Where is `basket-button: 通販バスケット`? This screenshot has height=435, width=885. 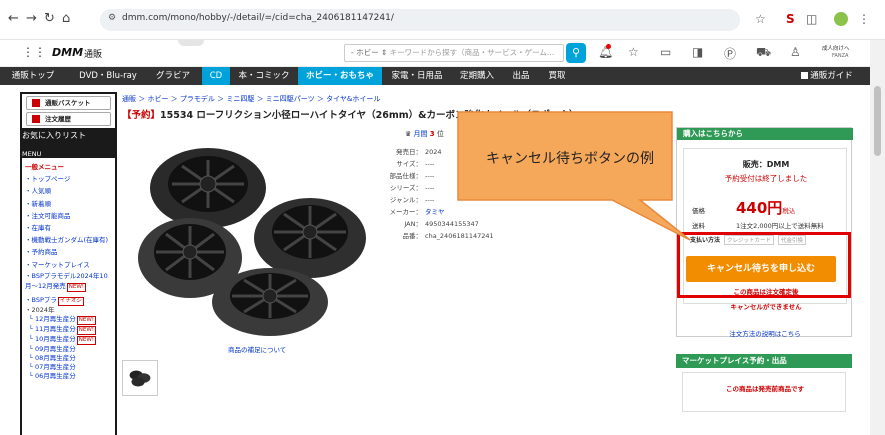 basket-button: 通販バスケット is located at coordinates (68, 103).